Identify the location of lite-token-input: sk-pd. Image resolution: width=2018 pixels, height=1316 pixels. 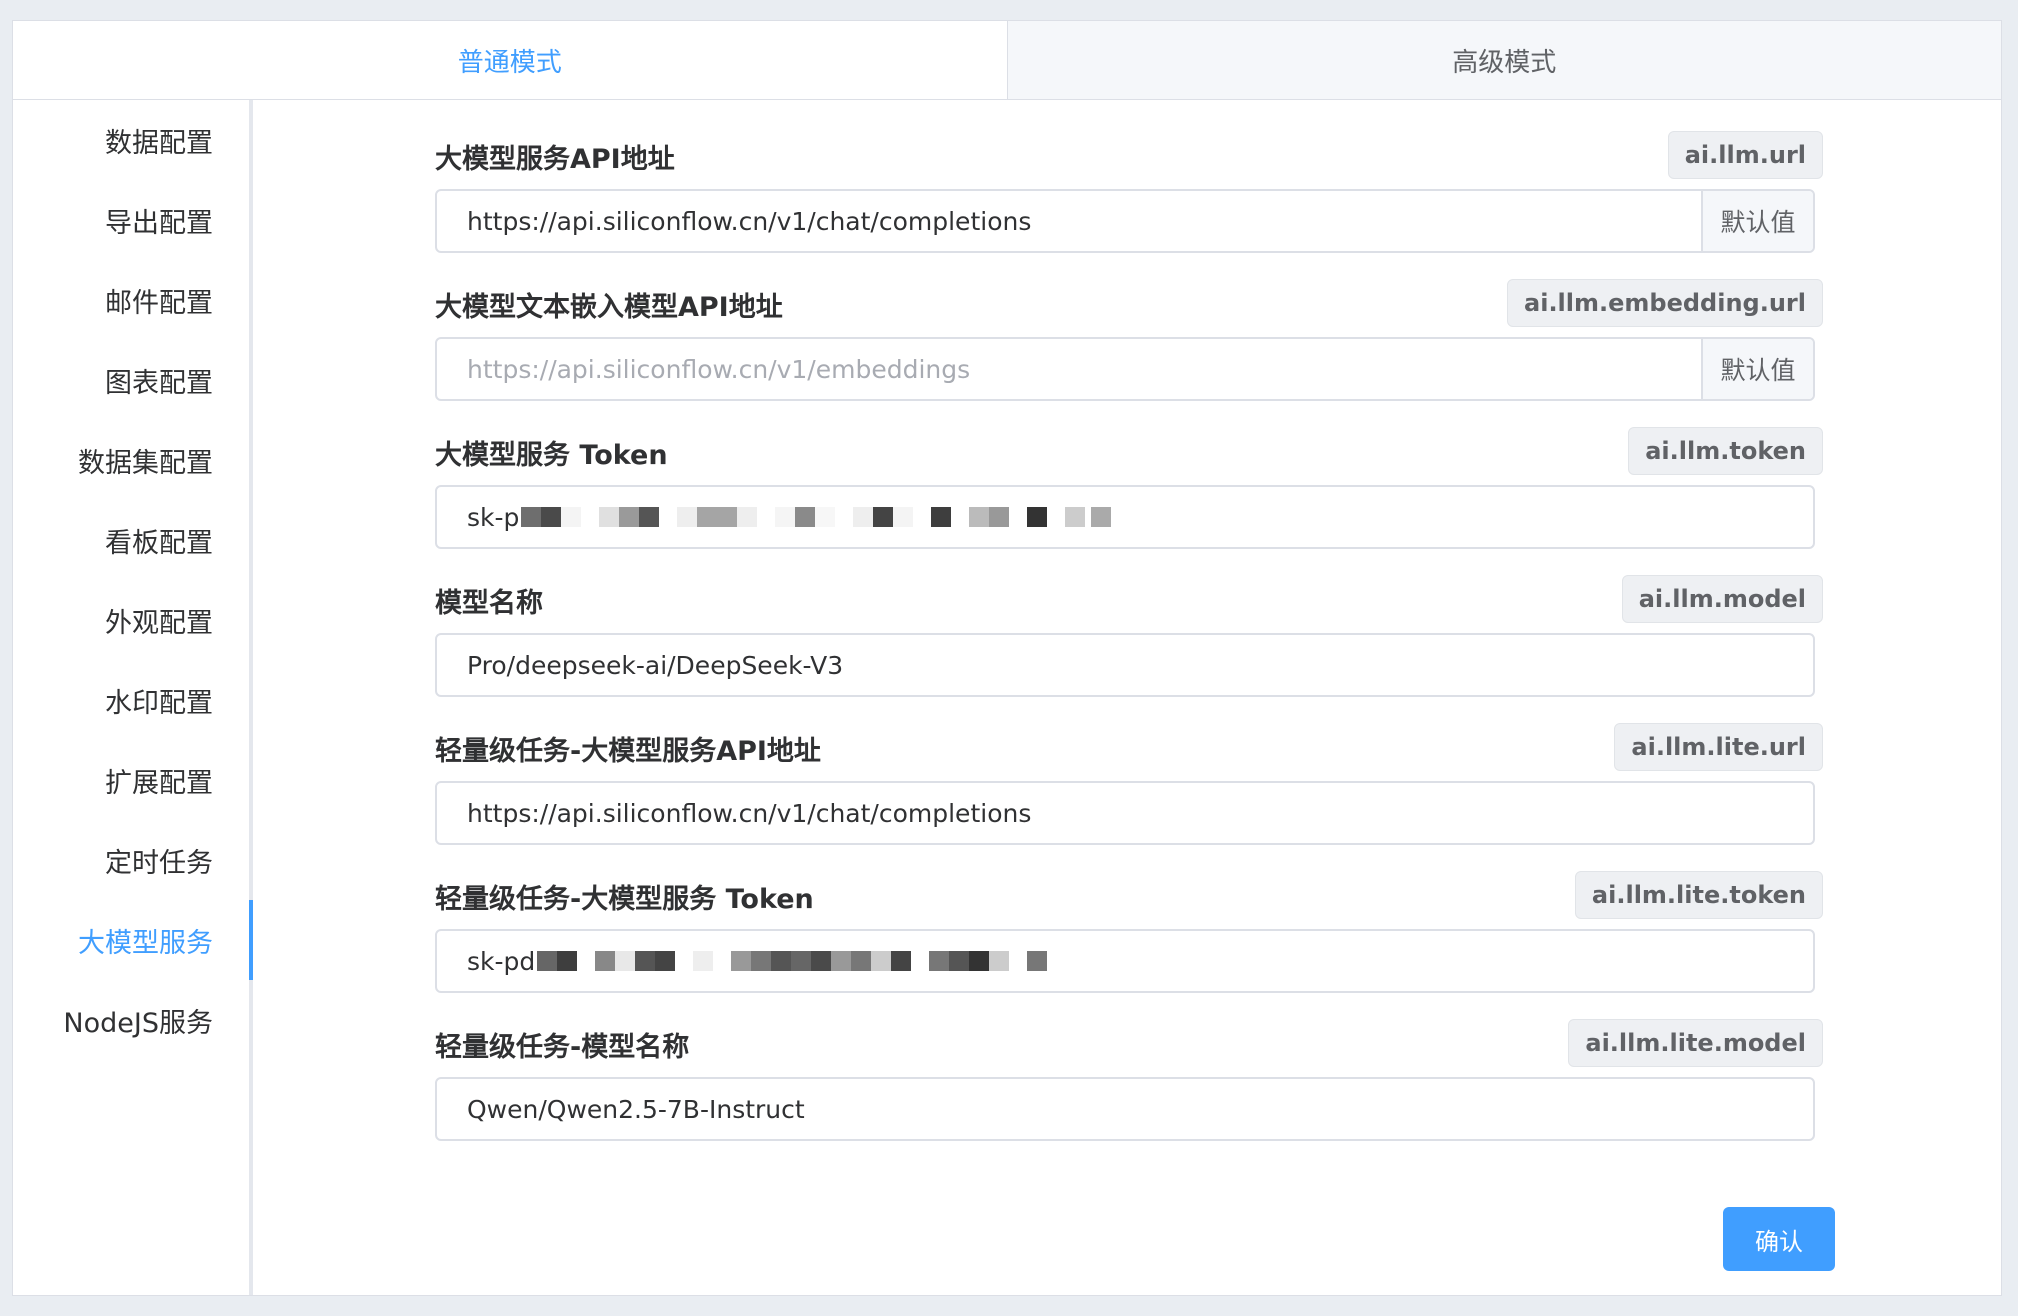
(1125, 961).